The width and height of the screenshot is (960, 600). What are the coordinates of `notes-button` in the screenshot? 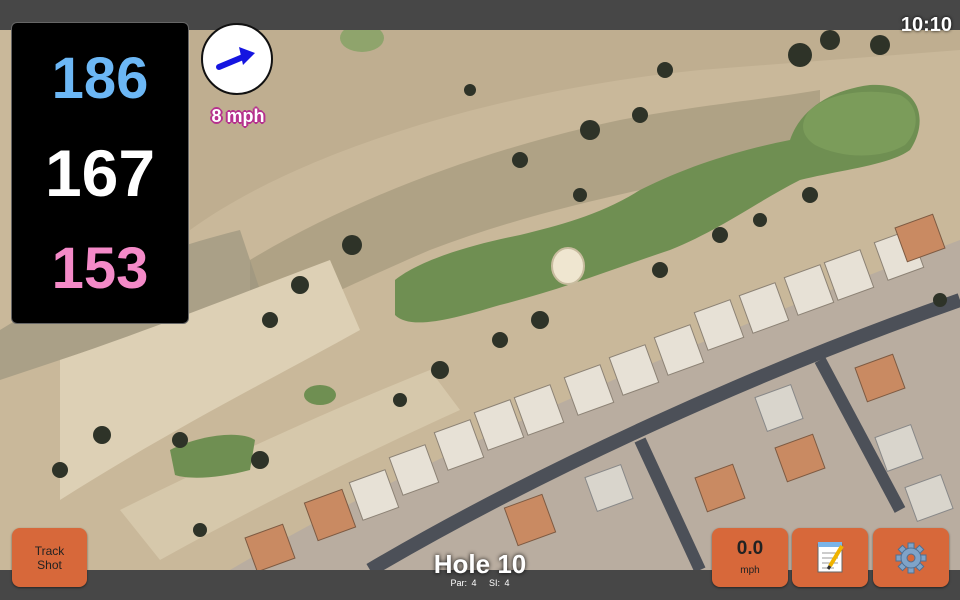 It's located at (830, 557).